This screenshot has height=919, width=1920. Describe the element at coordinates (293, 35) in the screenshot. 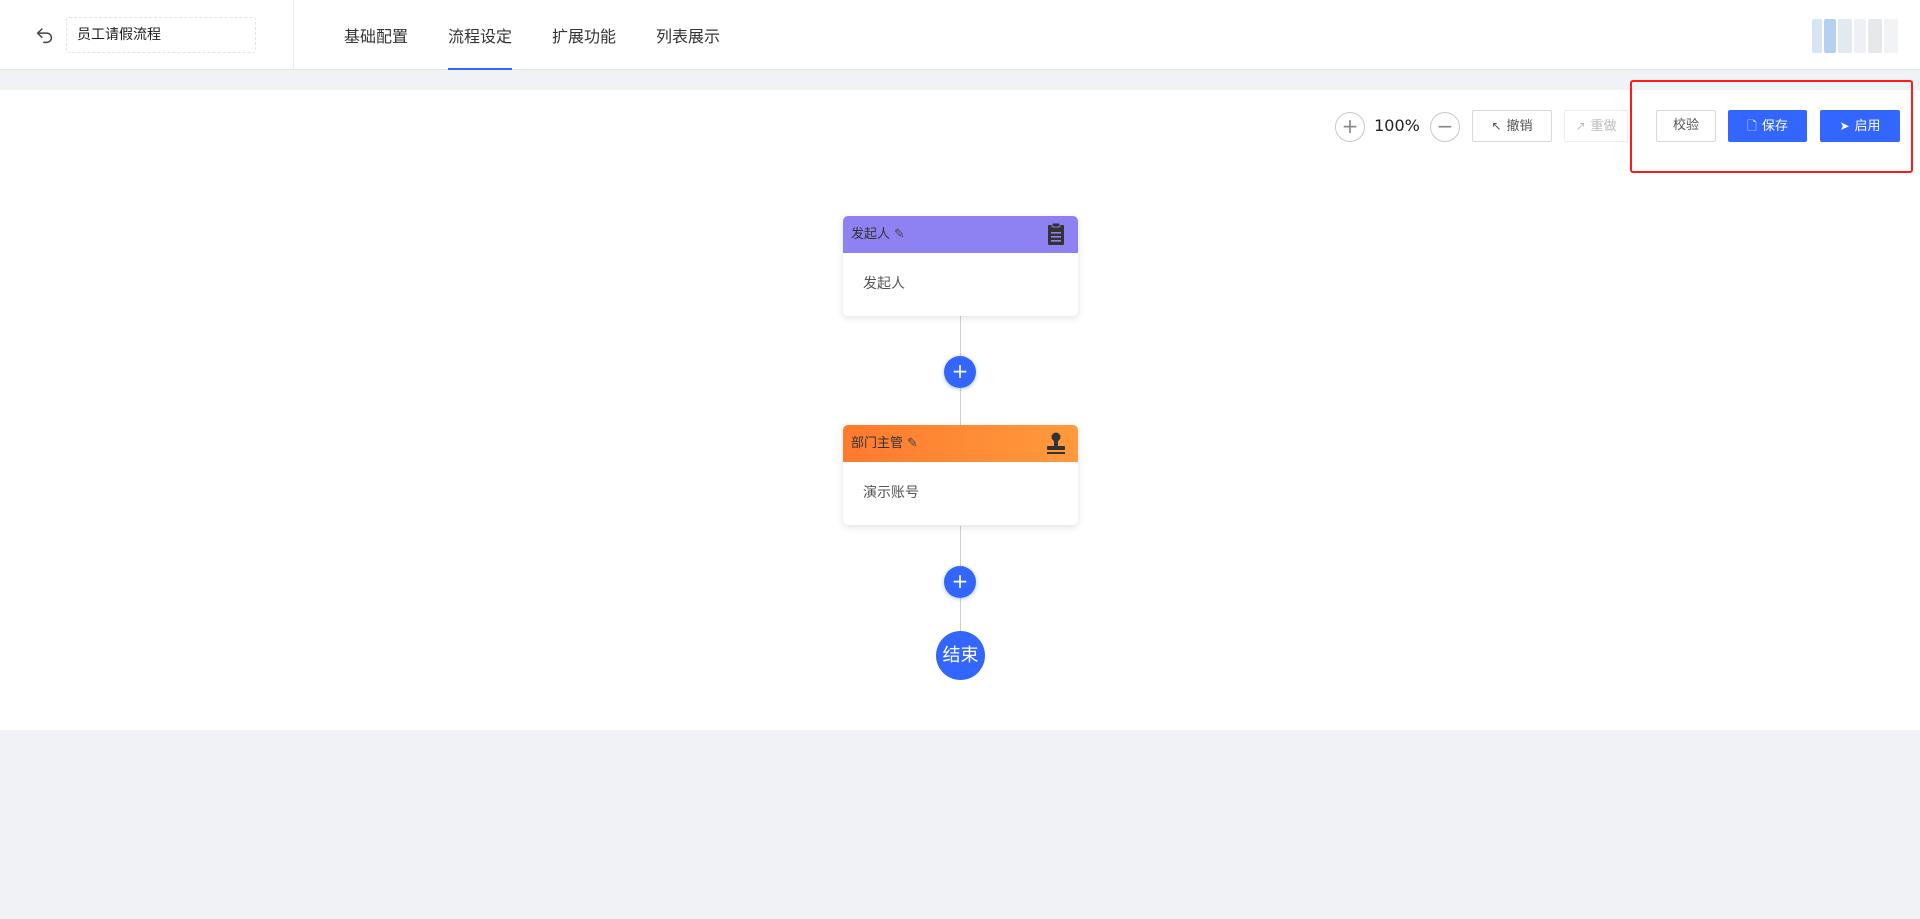

I see `header-divider` at that location.